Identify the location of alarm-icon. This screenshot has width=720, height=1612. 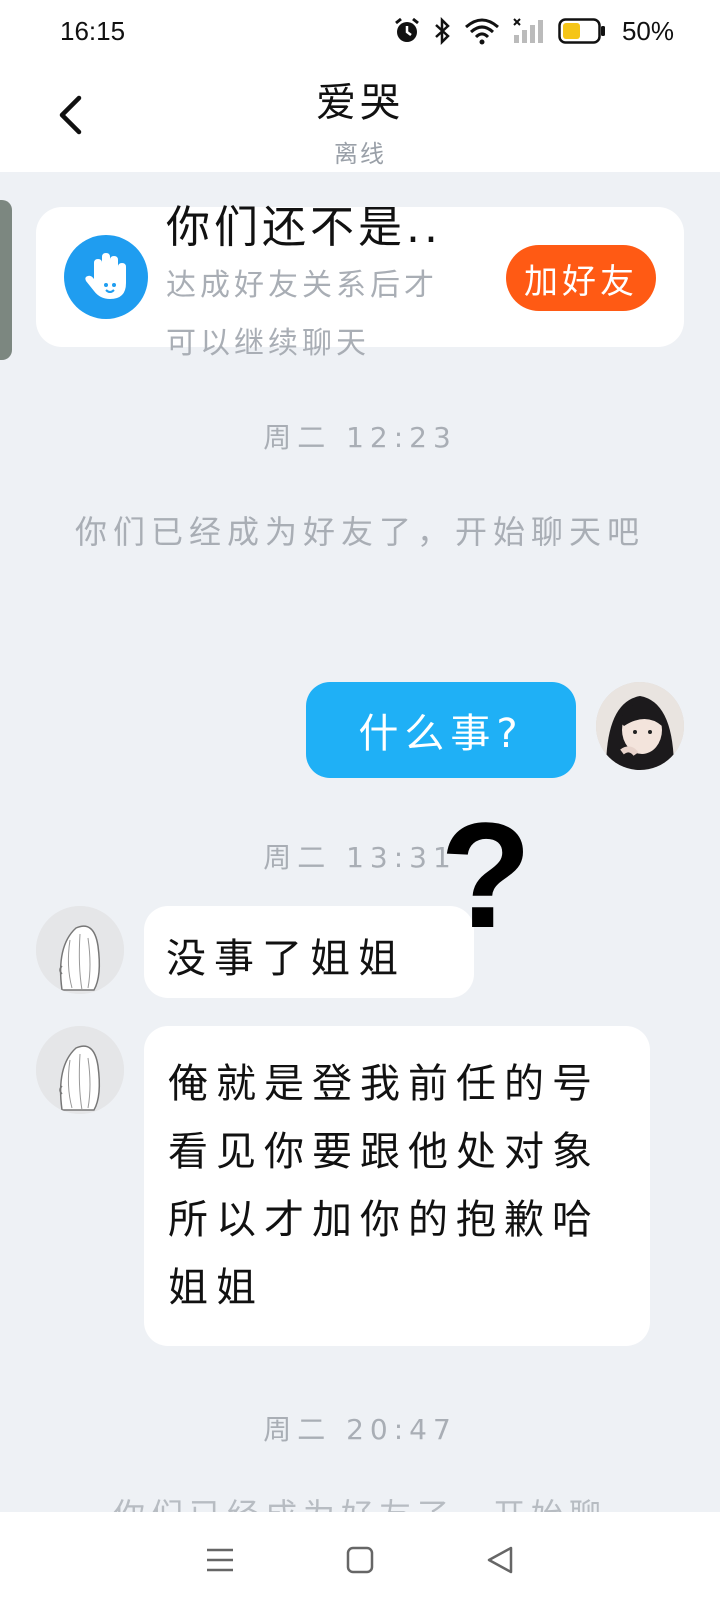
(407, 31).